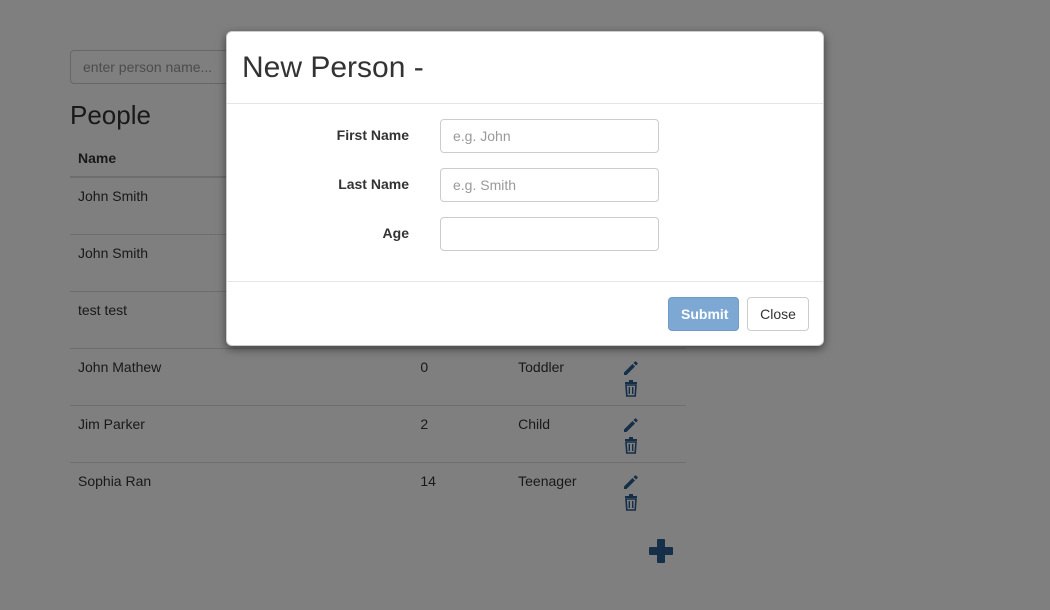 This screenshot has height=610, width=1050. I want to click on form-row-first-name: First Name, so click(525, 136).